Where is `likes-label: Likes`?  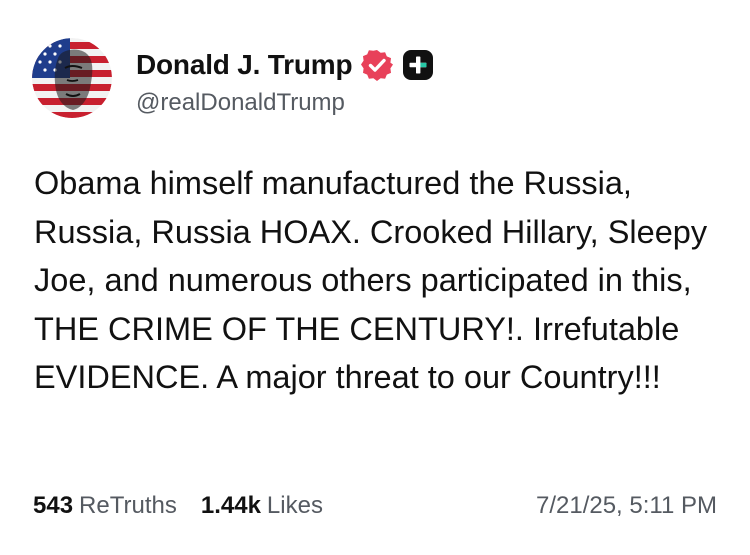 likes-label: Likes is located at coordinates (294, 505).